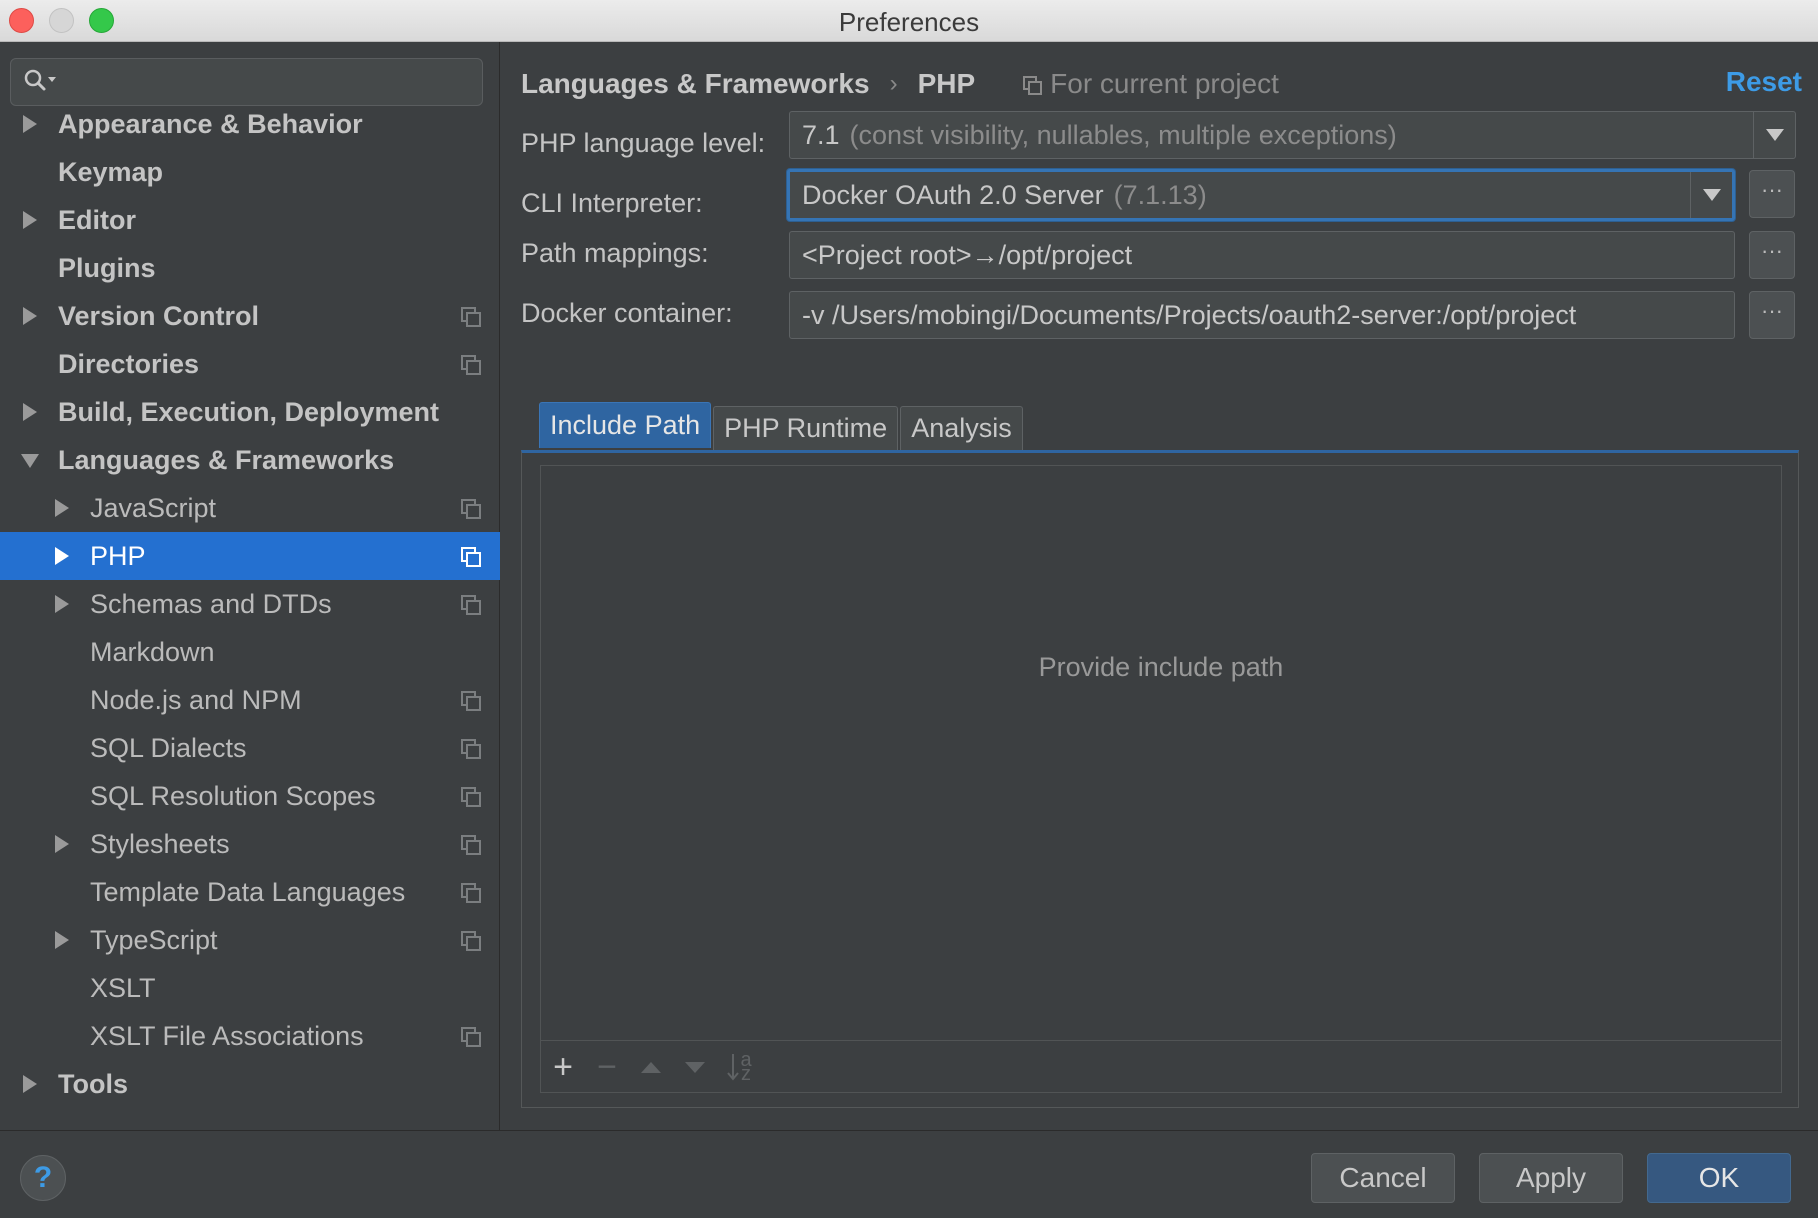 The image size is (1818, 1218). I want to click on search-icon, so click(40, 80).